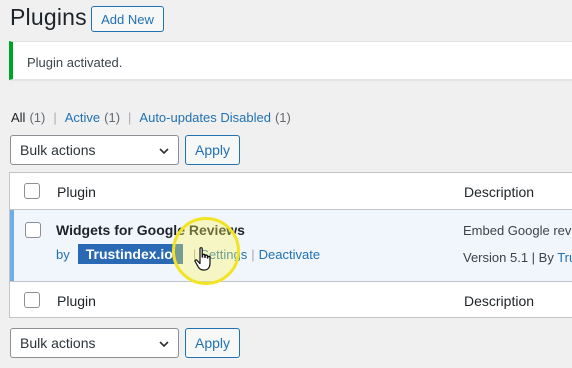 This screenshot has height=368, width=572. Describe the element at coordinates (82, 117) in the screenshot. I see `filter-active: Active` at that location.